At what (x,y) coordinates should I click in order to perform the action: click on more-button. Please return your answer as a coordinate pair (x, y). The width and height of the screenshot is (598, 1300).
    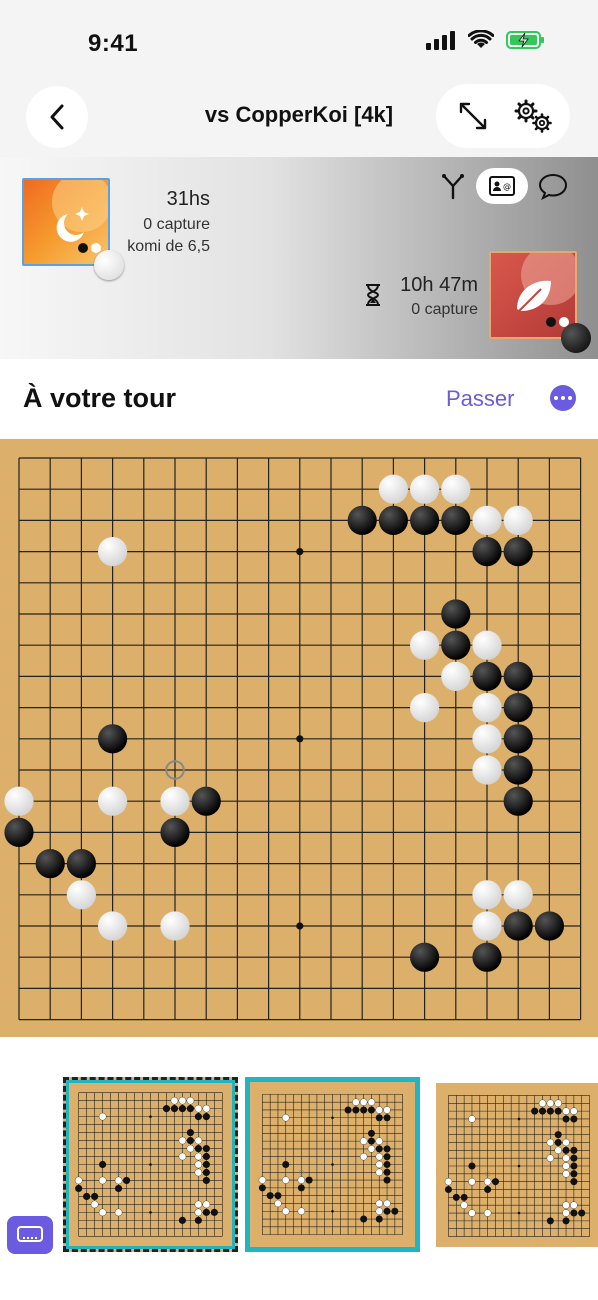
    Looking at the image, I should click on (563, 398).